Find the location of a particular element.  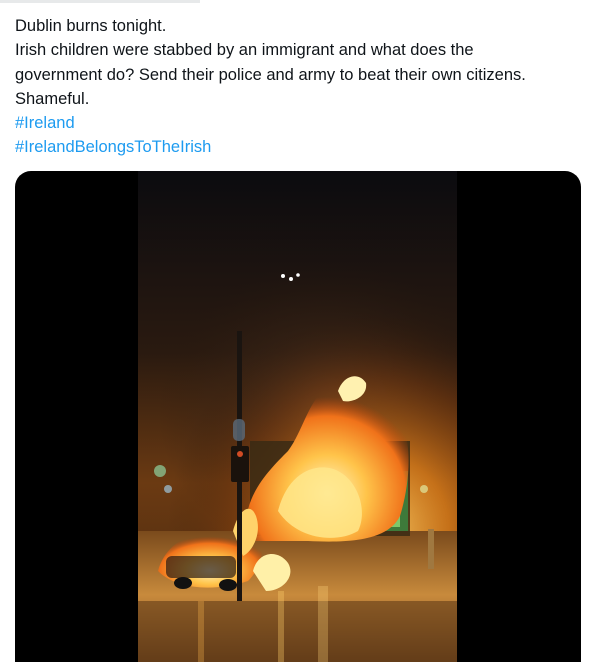

separator-line is located at coordinates (100, 1).